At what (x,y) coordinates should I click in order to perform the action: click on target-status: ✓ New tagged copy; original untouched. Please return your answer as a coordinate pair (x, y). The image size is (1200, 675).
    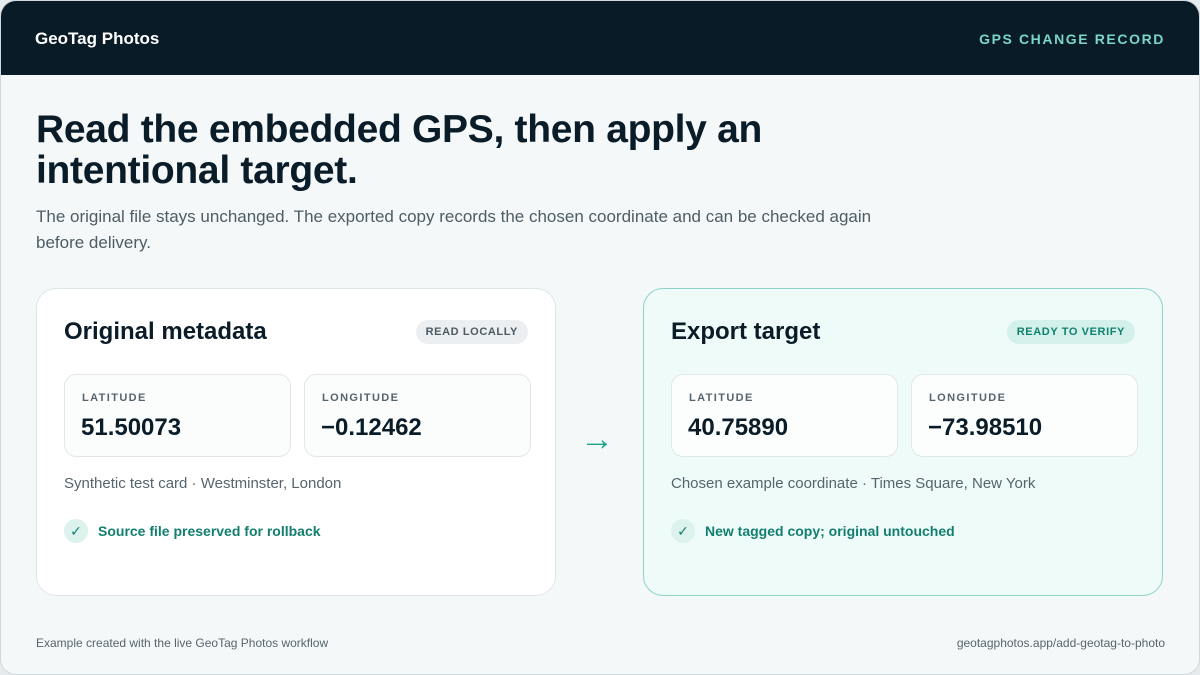
    Looking at the image, I should click on (813, 531).